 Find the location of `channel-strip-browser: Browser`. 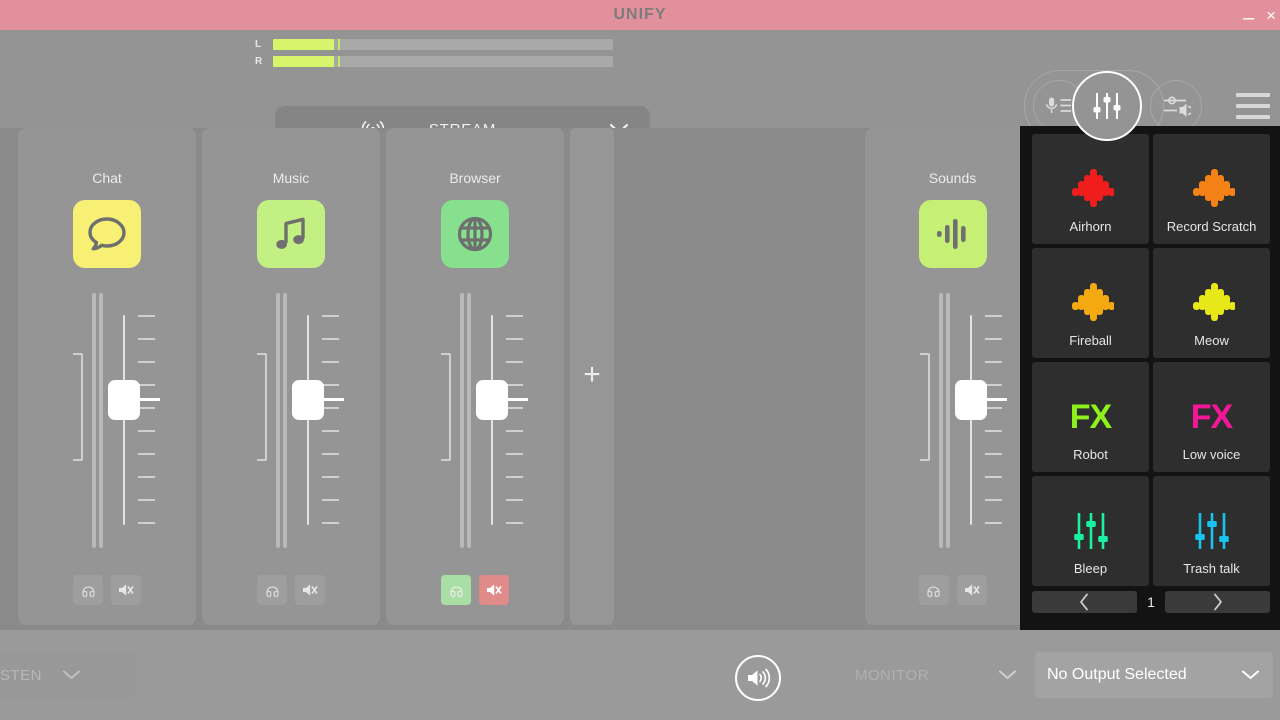

channel-strip-browser: Browser is located at coordinates (475, 376).